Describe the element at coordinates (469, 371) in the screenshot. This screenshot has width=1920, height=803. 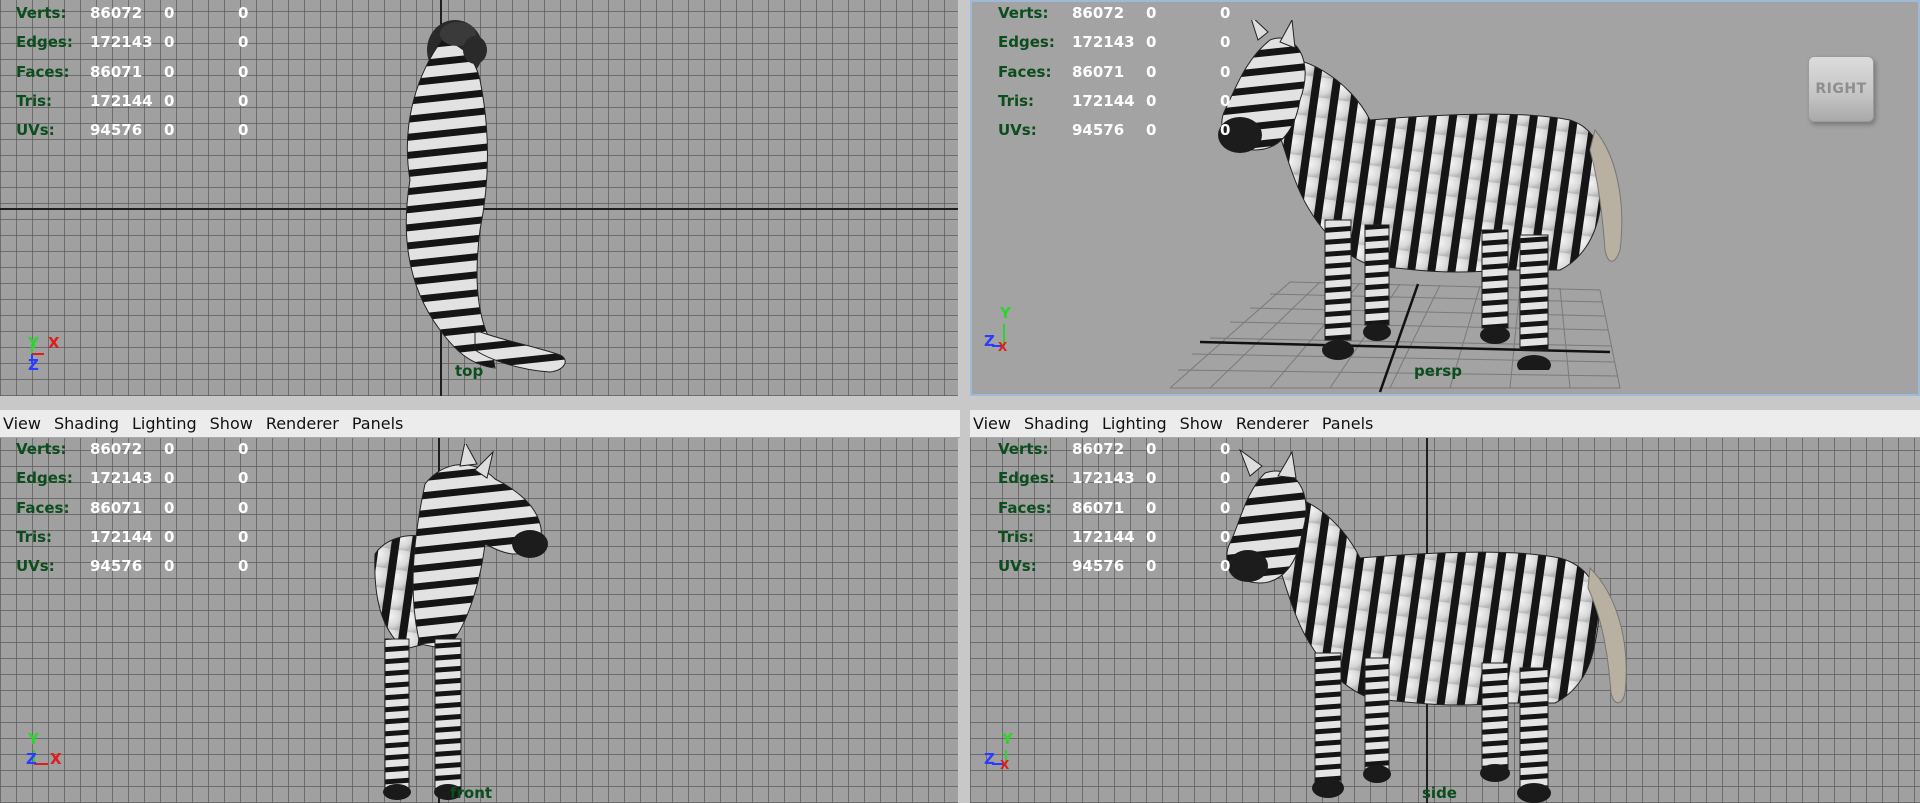
I see `camera-label-top: top` at that location.